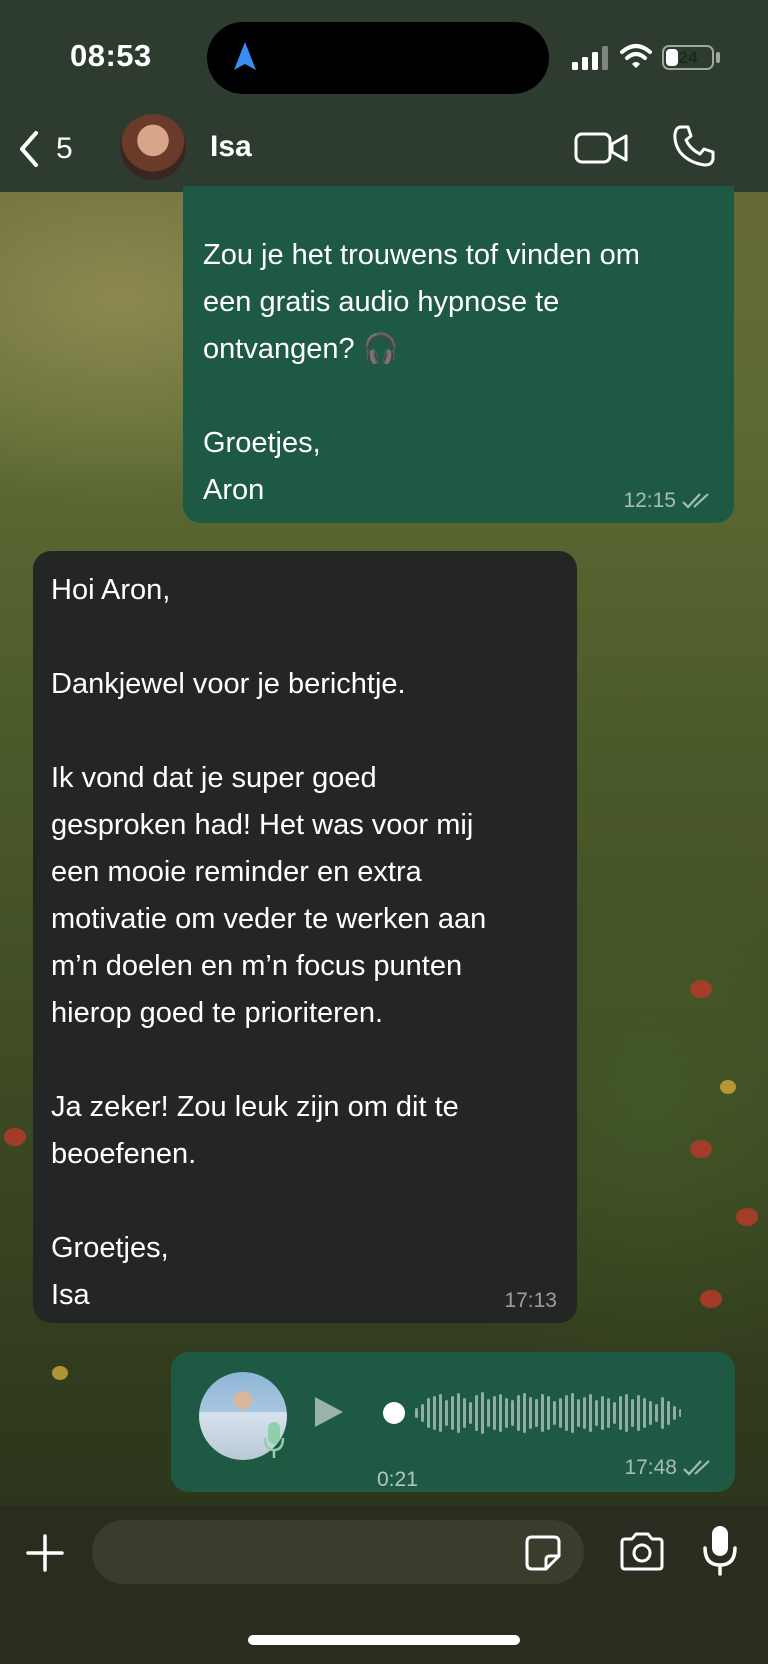 Image resolution: width=768 pixels, height=1664 pixels. Describe the element at coordinates (153, 147) in the screenshot. I see `contact-avatar` at that location.